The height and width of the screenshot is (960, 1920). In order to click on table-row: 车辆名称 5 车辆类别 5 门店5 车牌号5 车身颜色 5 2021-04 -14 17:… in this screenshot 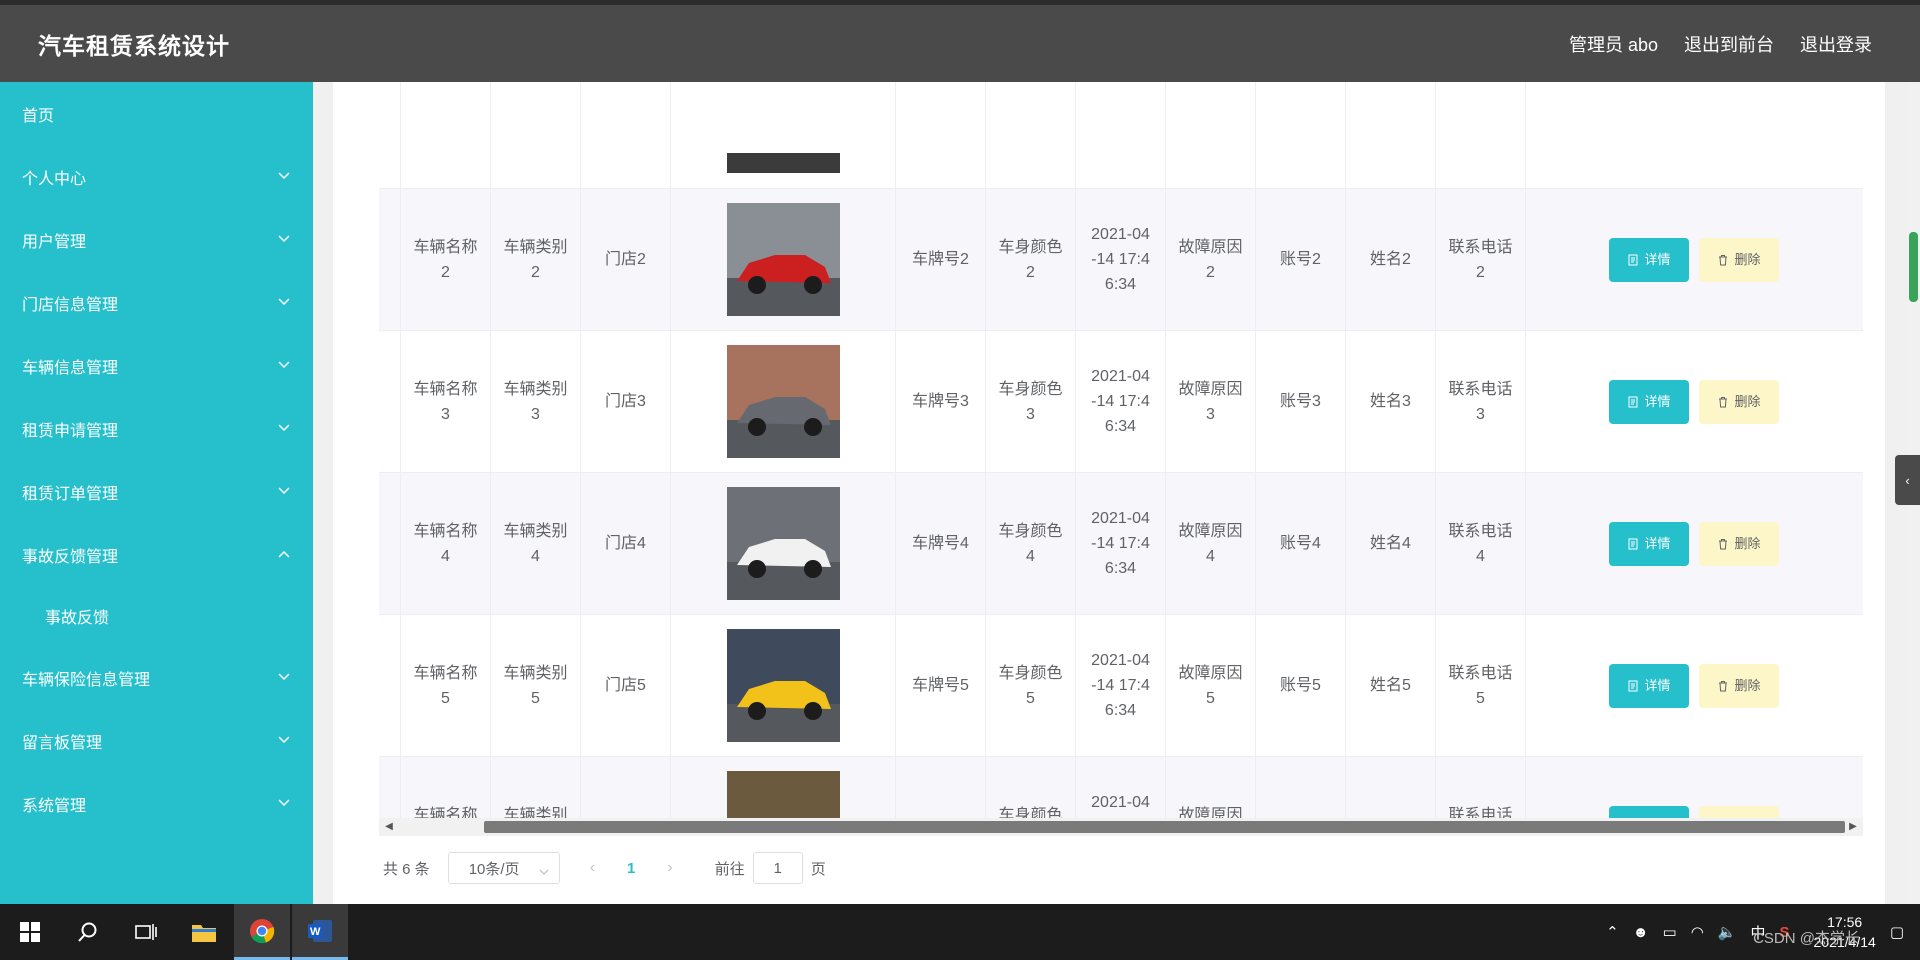, I will do `click(1121, 686)`.